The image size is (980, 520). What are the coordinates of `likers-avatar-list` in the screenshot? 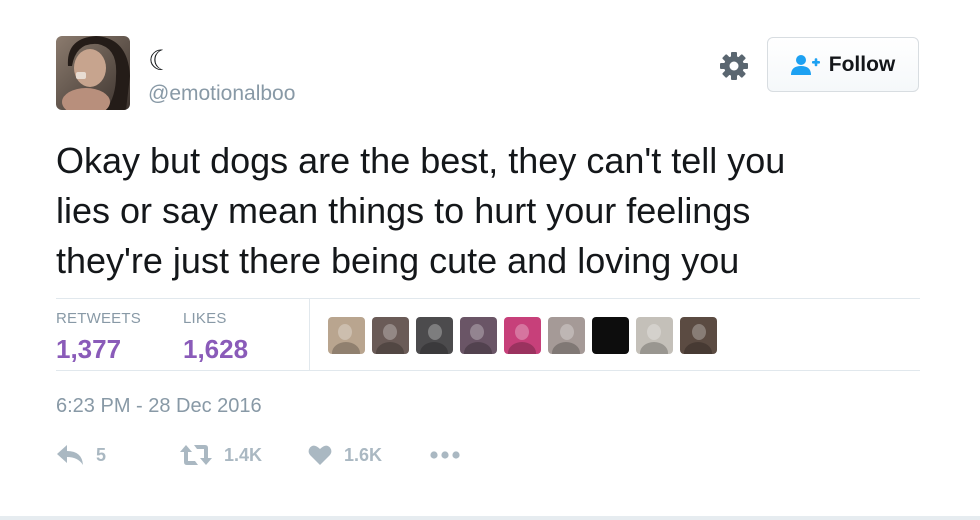 It's located at (522, 335).